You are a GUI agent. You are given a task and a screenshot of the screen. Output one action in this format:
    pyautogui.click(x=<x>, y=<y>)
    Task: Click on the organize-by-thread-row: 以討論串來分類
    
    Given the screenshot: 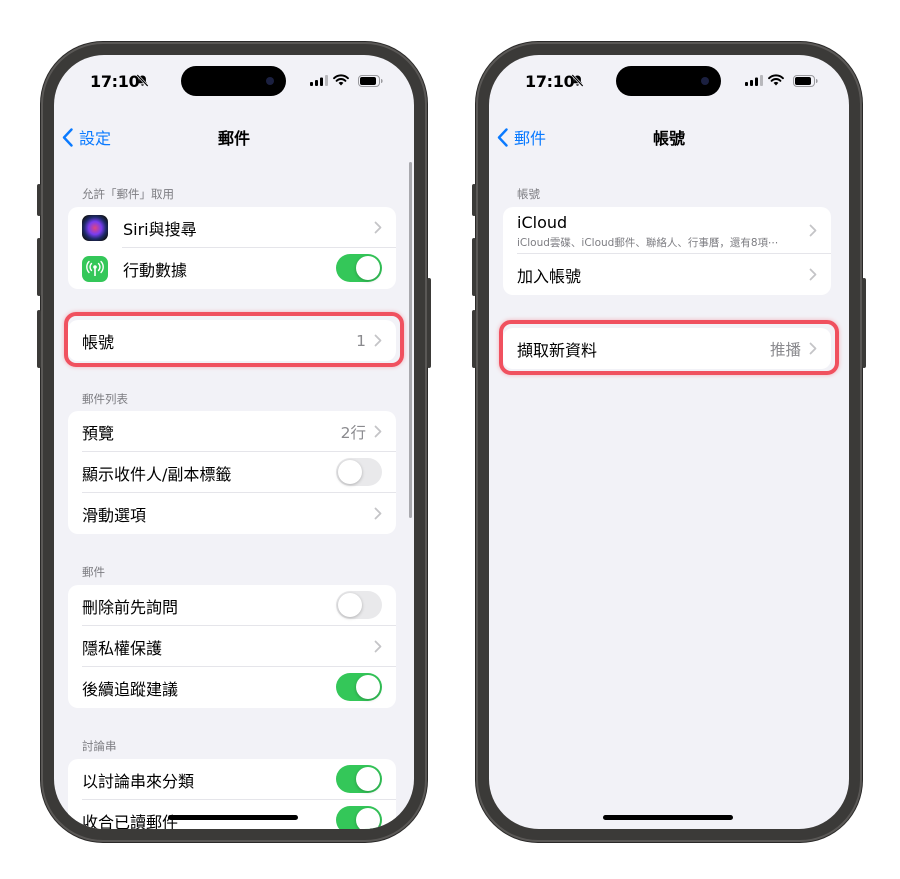 What is the action you would take?
    pyautogui.click(x=232, y=779)
    